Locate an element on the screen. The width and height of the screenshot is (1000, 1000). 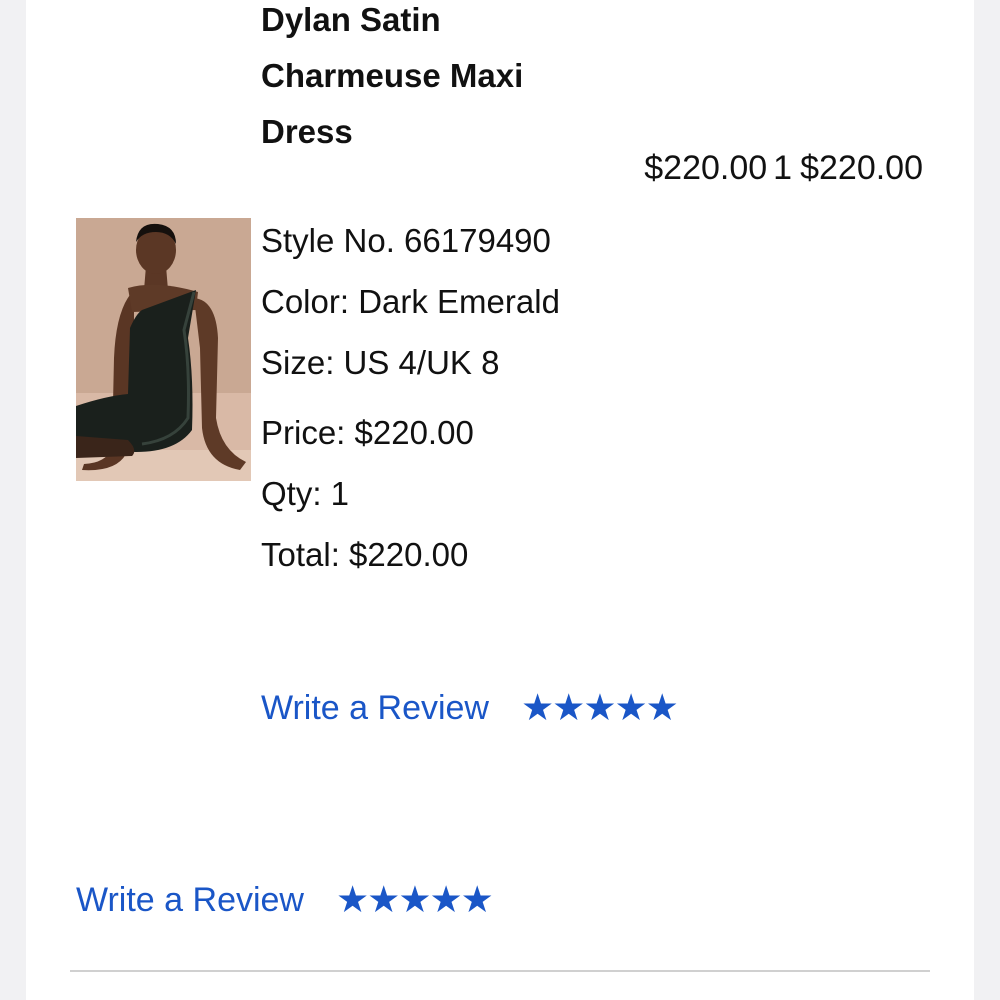
section-divider is located at coordinates (500, 971).